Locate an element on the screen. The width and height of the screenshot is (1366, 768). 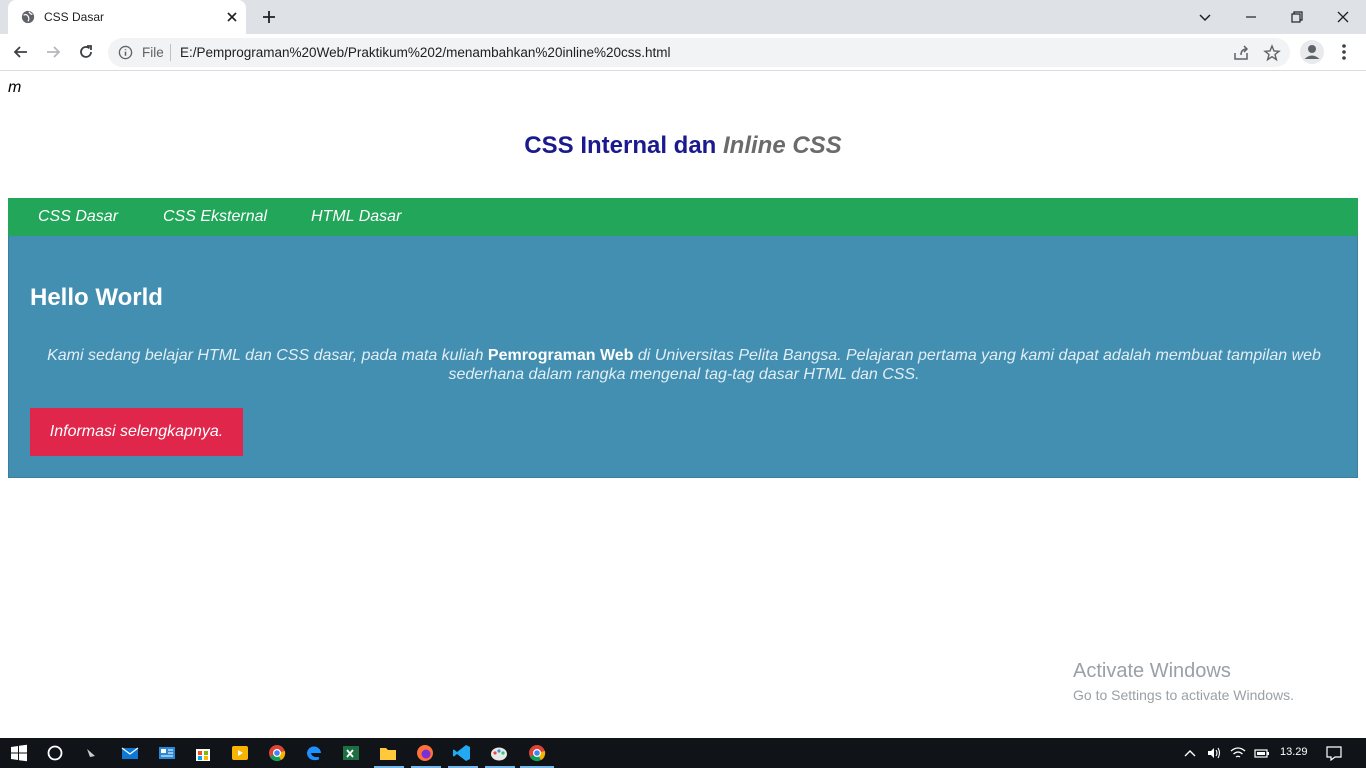
url-separator is located at coordinates (170, 52).